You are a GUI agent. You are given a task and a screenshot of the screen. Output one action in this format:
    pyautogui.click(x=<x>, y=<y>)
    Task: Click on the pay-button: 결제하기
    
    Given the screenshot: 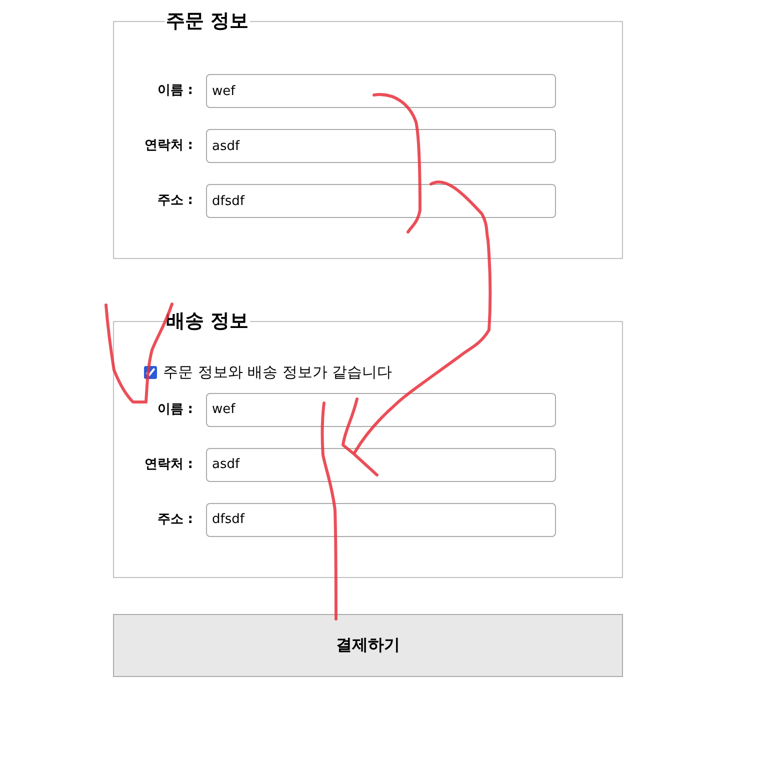 What is the action you would take?
    pyautogui.click(x=368, y=645)
    